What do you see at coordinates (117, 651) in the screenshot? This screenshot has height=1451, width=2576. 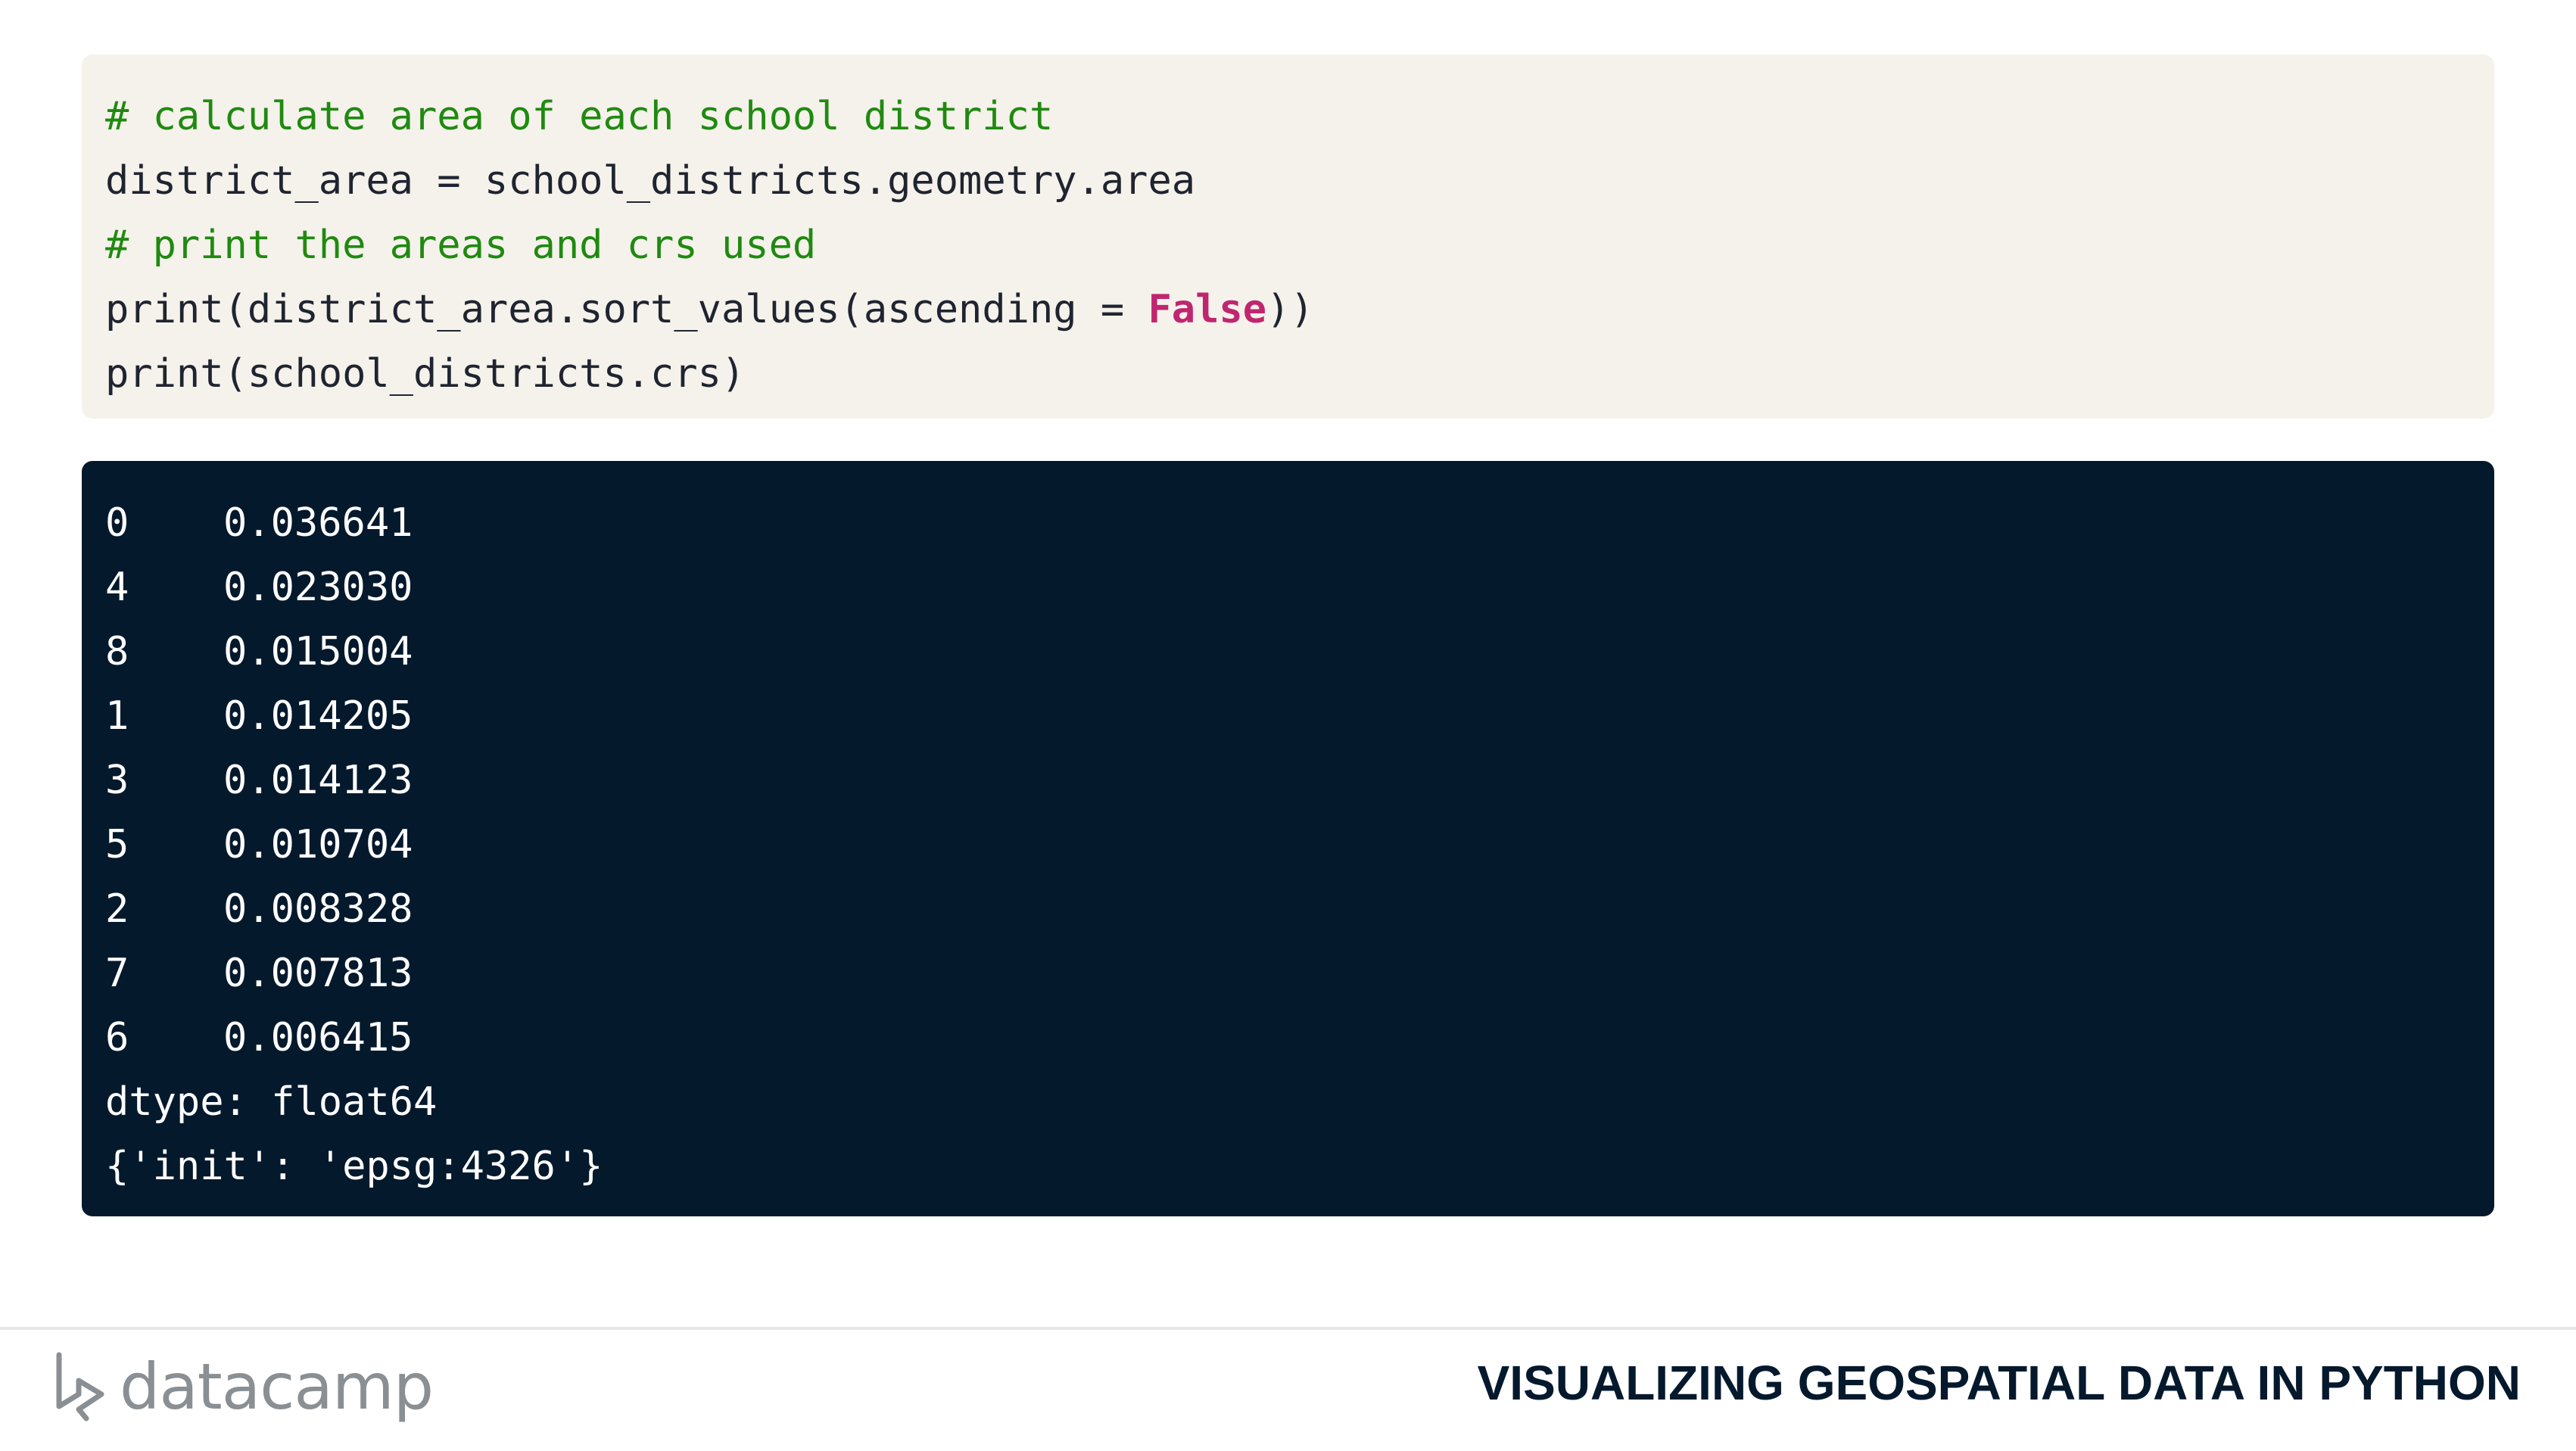 I see `output-index: 8` at bounding box center [117, 651].